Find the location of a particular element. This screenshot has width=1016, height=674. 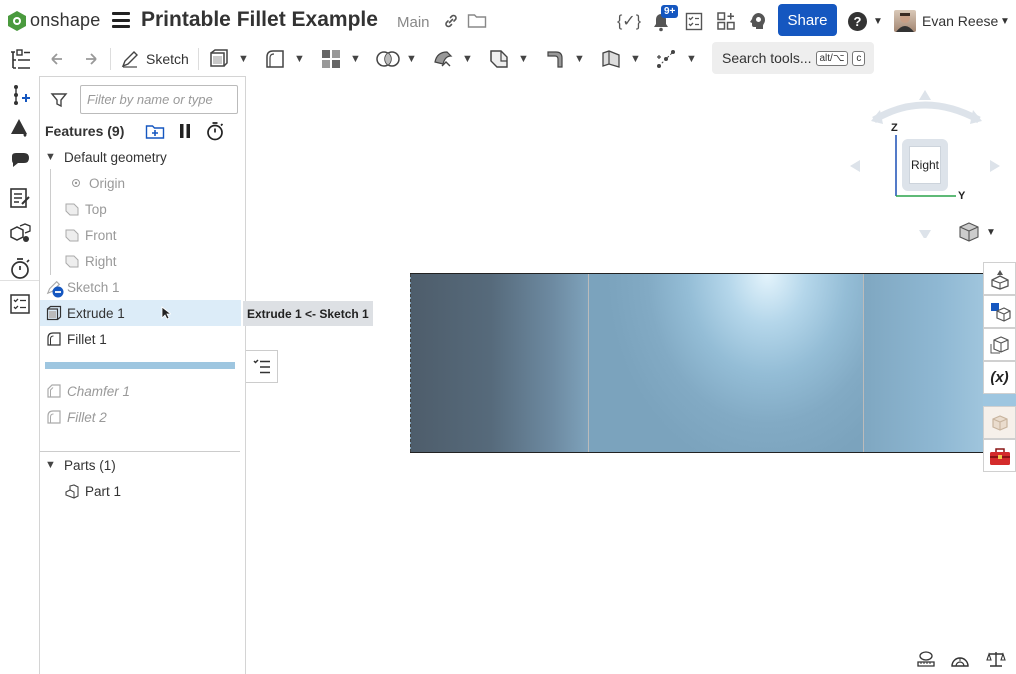

variables-list-icon is located at coordinates (20, 304).